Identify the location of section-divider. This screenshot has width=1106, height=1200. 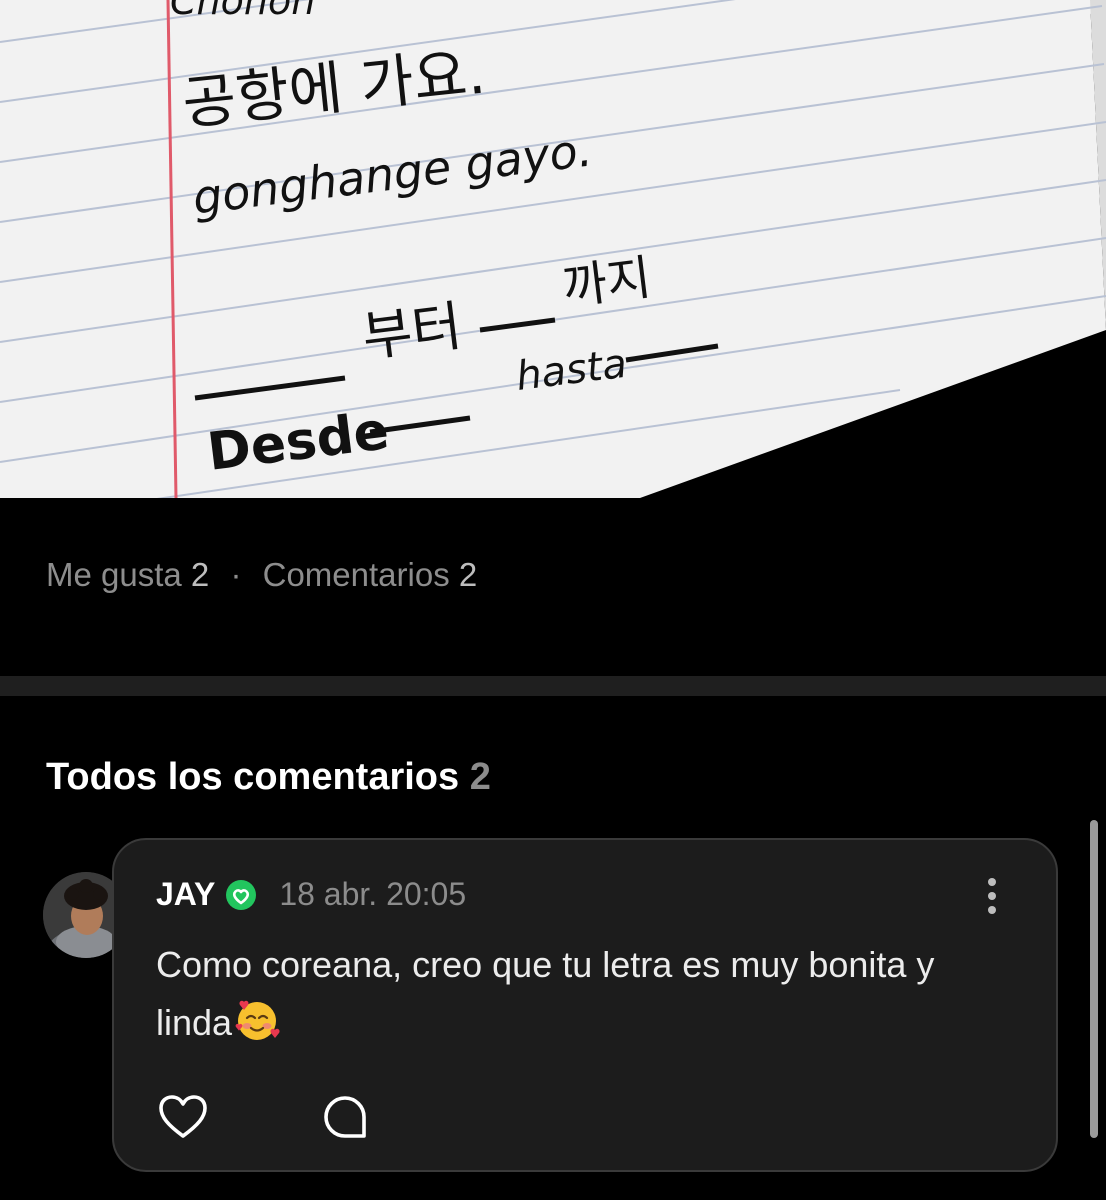
(553, 686).